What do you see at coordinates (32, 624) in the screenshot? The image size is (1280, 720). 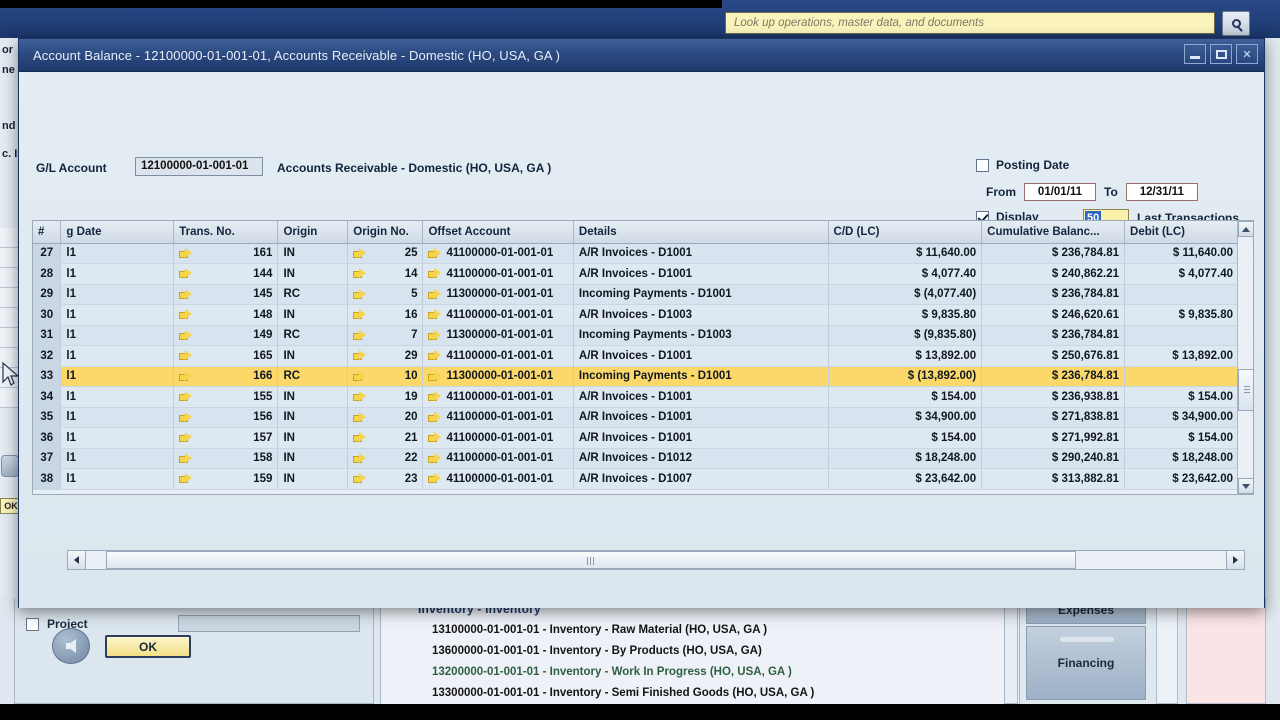 I see `project-checkbox` at bounding box center [32, 624].